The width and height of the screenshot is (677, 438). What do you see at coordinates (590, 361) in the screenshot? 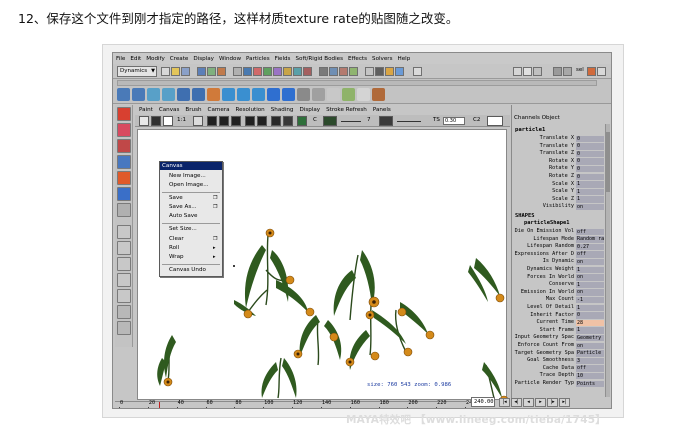
I see `channel-value: 3` at bounding box center [590, 361].